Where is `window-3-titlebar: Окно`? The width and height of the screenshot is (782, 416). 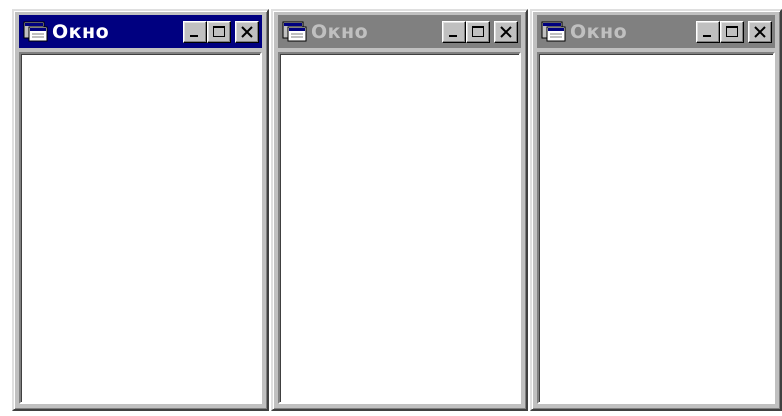 window-3-titlebar: Окно is located at coordinates (656, 31).